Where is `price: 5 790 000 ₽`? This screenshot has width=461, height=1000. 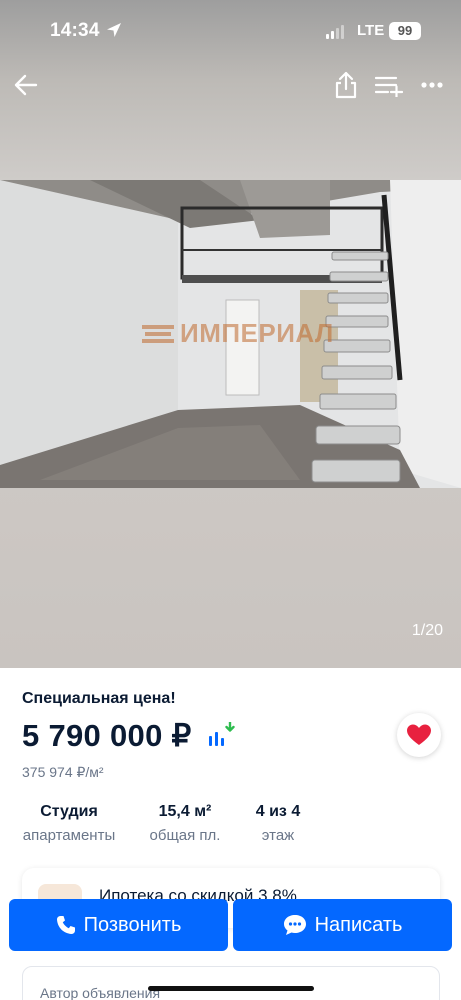 price: 5 790 000 ₽ is located at coordinates (107, 735).